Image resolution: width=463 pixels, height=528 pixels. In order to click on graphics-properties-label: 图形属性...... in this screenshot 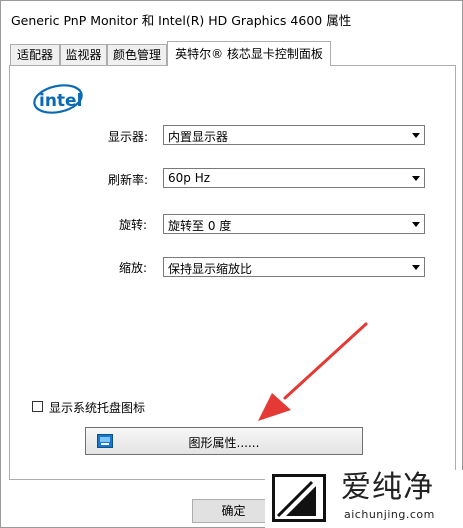, I will do `click(224, 443)`.